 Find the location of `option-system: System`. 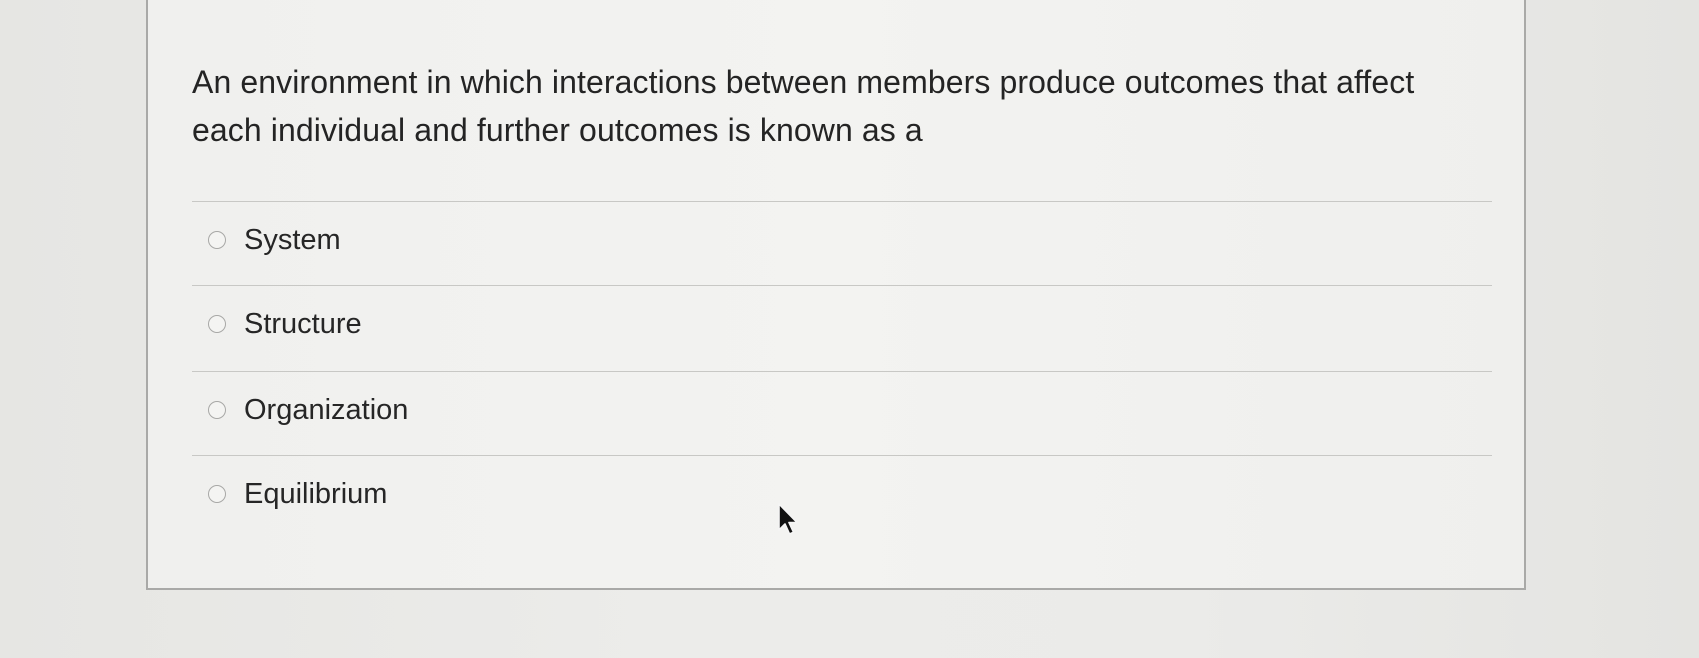

option-system: System is located at coordinates (274, 240).